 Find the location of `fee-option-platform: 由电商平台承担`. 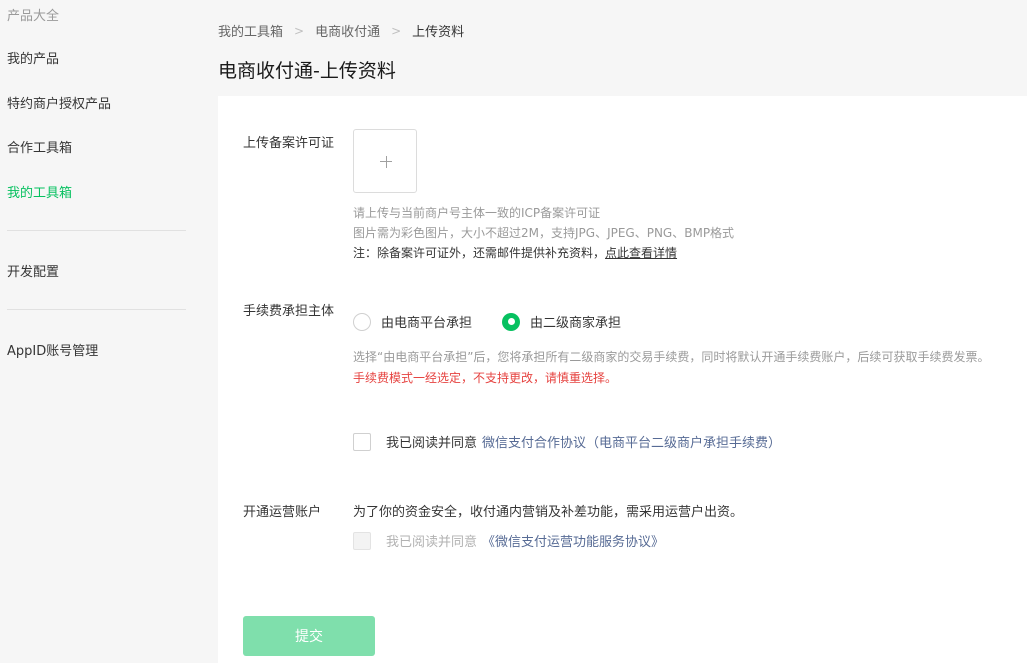

fee-option-platform: 由电商平台承担 is located at coordinates (412, 321).